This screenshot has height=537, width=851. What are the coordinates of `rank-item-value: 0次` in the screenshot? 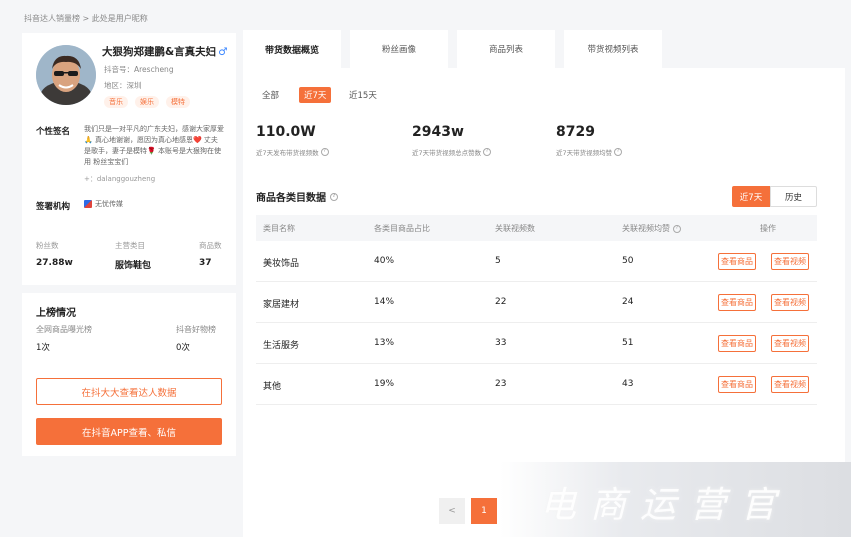 It's located at (183, 348).